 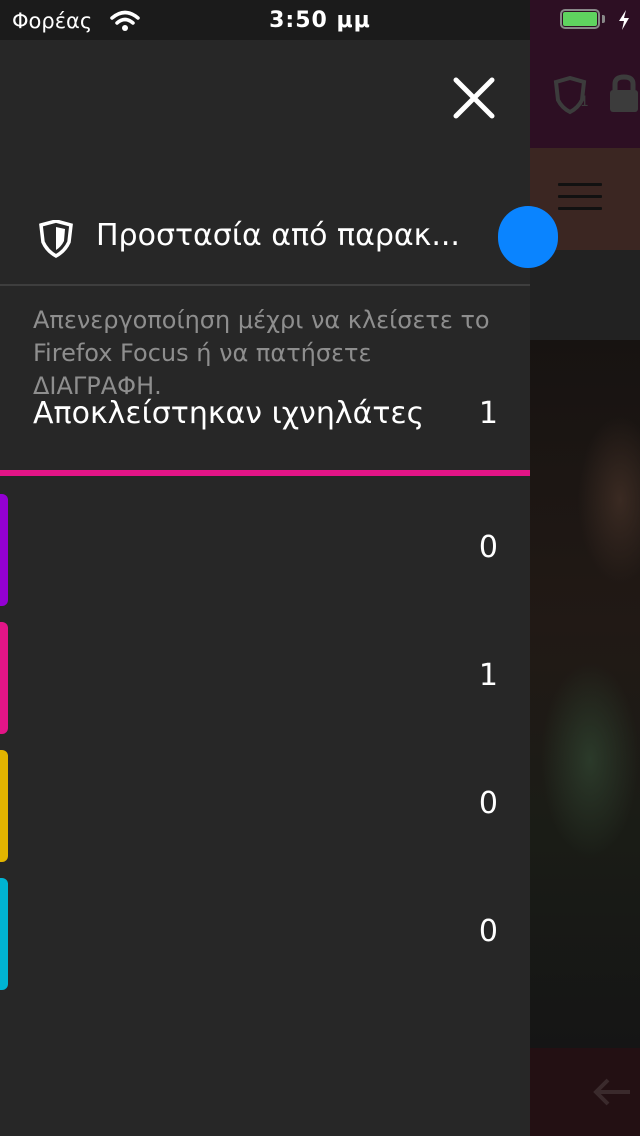 I want to click on background-site-strip, so click(x=585, y=295).